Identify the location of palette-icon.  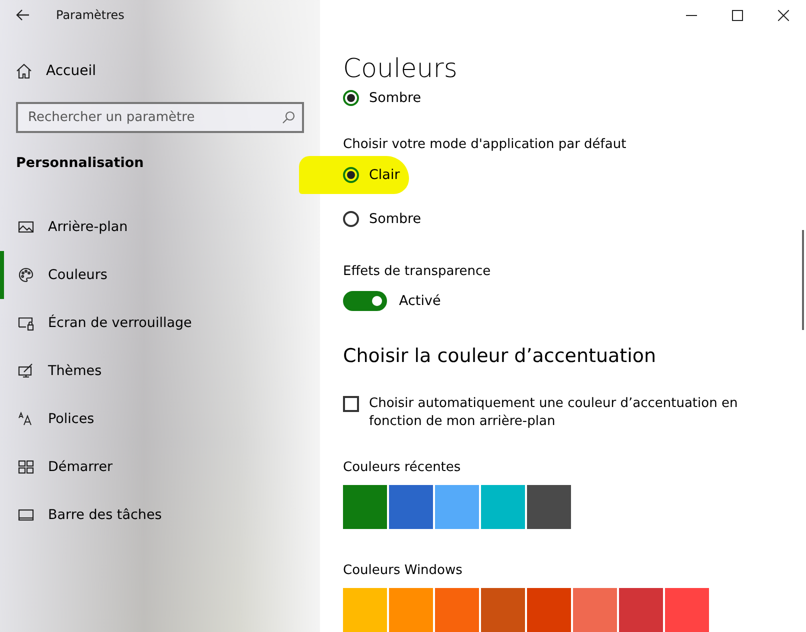
(26, 275).